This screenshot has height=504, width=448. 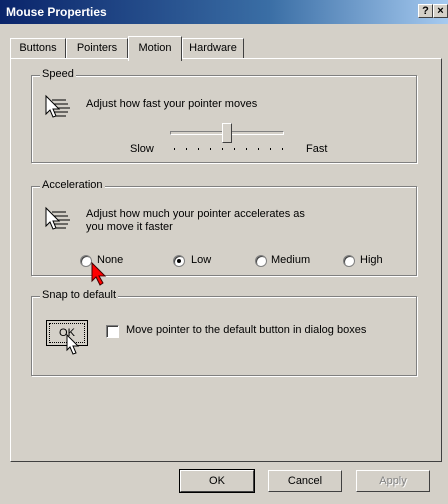 I want to click on radio-high, so click(x=349, y=261).